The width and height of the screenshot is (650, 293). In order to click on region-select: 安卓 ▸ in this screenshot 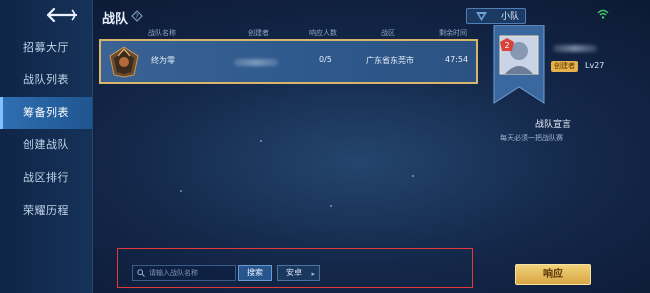, I will do `click(298, 273)`.